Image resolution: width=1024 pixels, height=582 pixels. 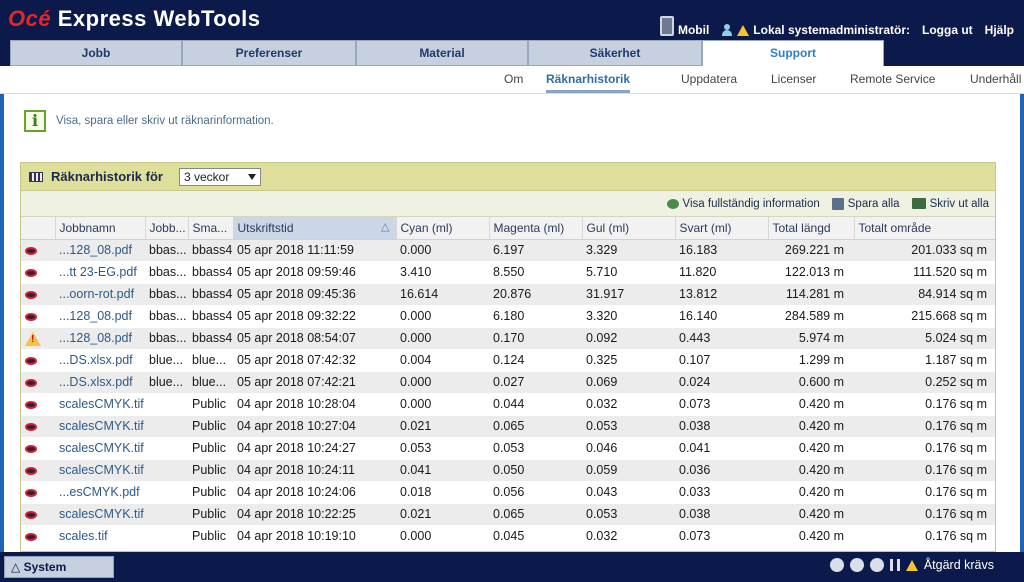 What do you see at coordinates (59, 567) in the screenshot?
I see `system-tab: △ System` at bounding box center [59, 567].